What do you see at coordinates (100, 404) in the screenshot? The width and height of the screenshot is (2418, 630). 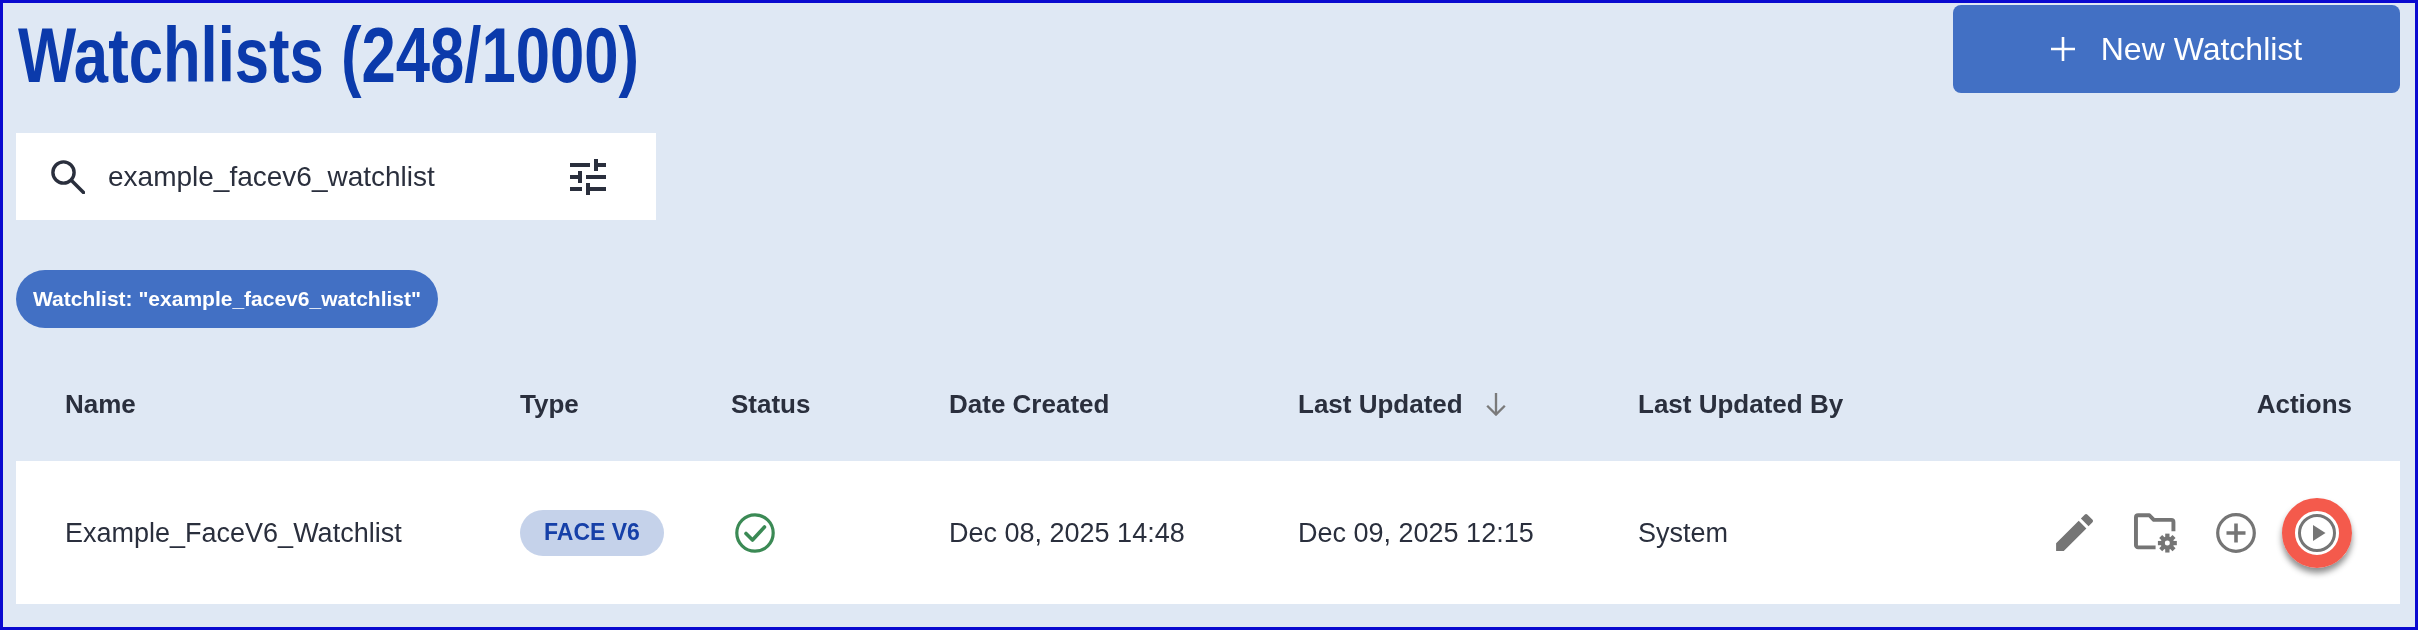 I see `column-header: Name` at bounding box center [100, 404].